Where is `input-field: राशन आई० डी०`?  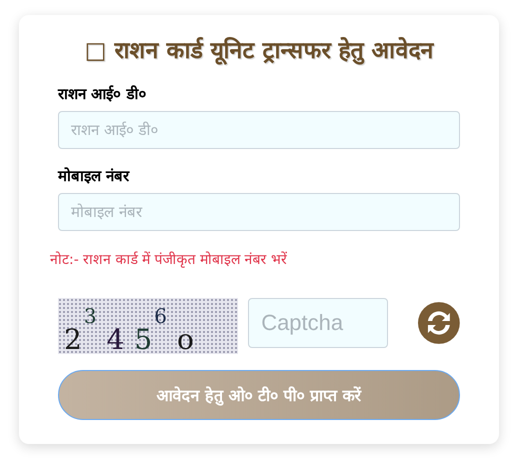 input-field: राशन आई० डी० is located at coordinates (259, 130).